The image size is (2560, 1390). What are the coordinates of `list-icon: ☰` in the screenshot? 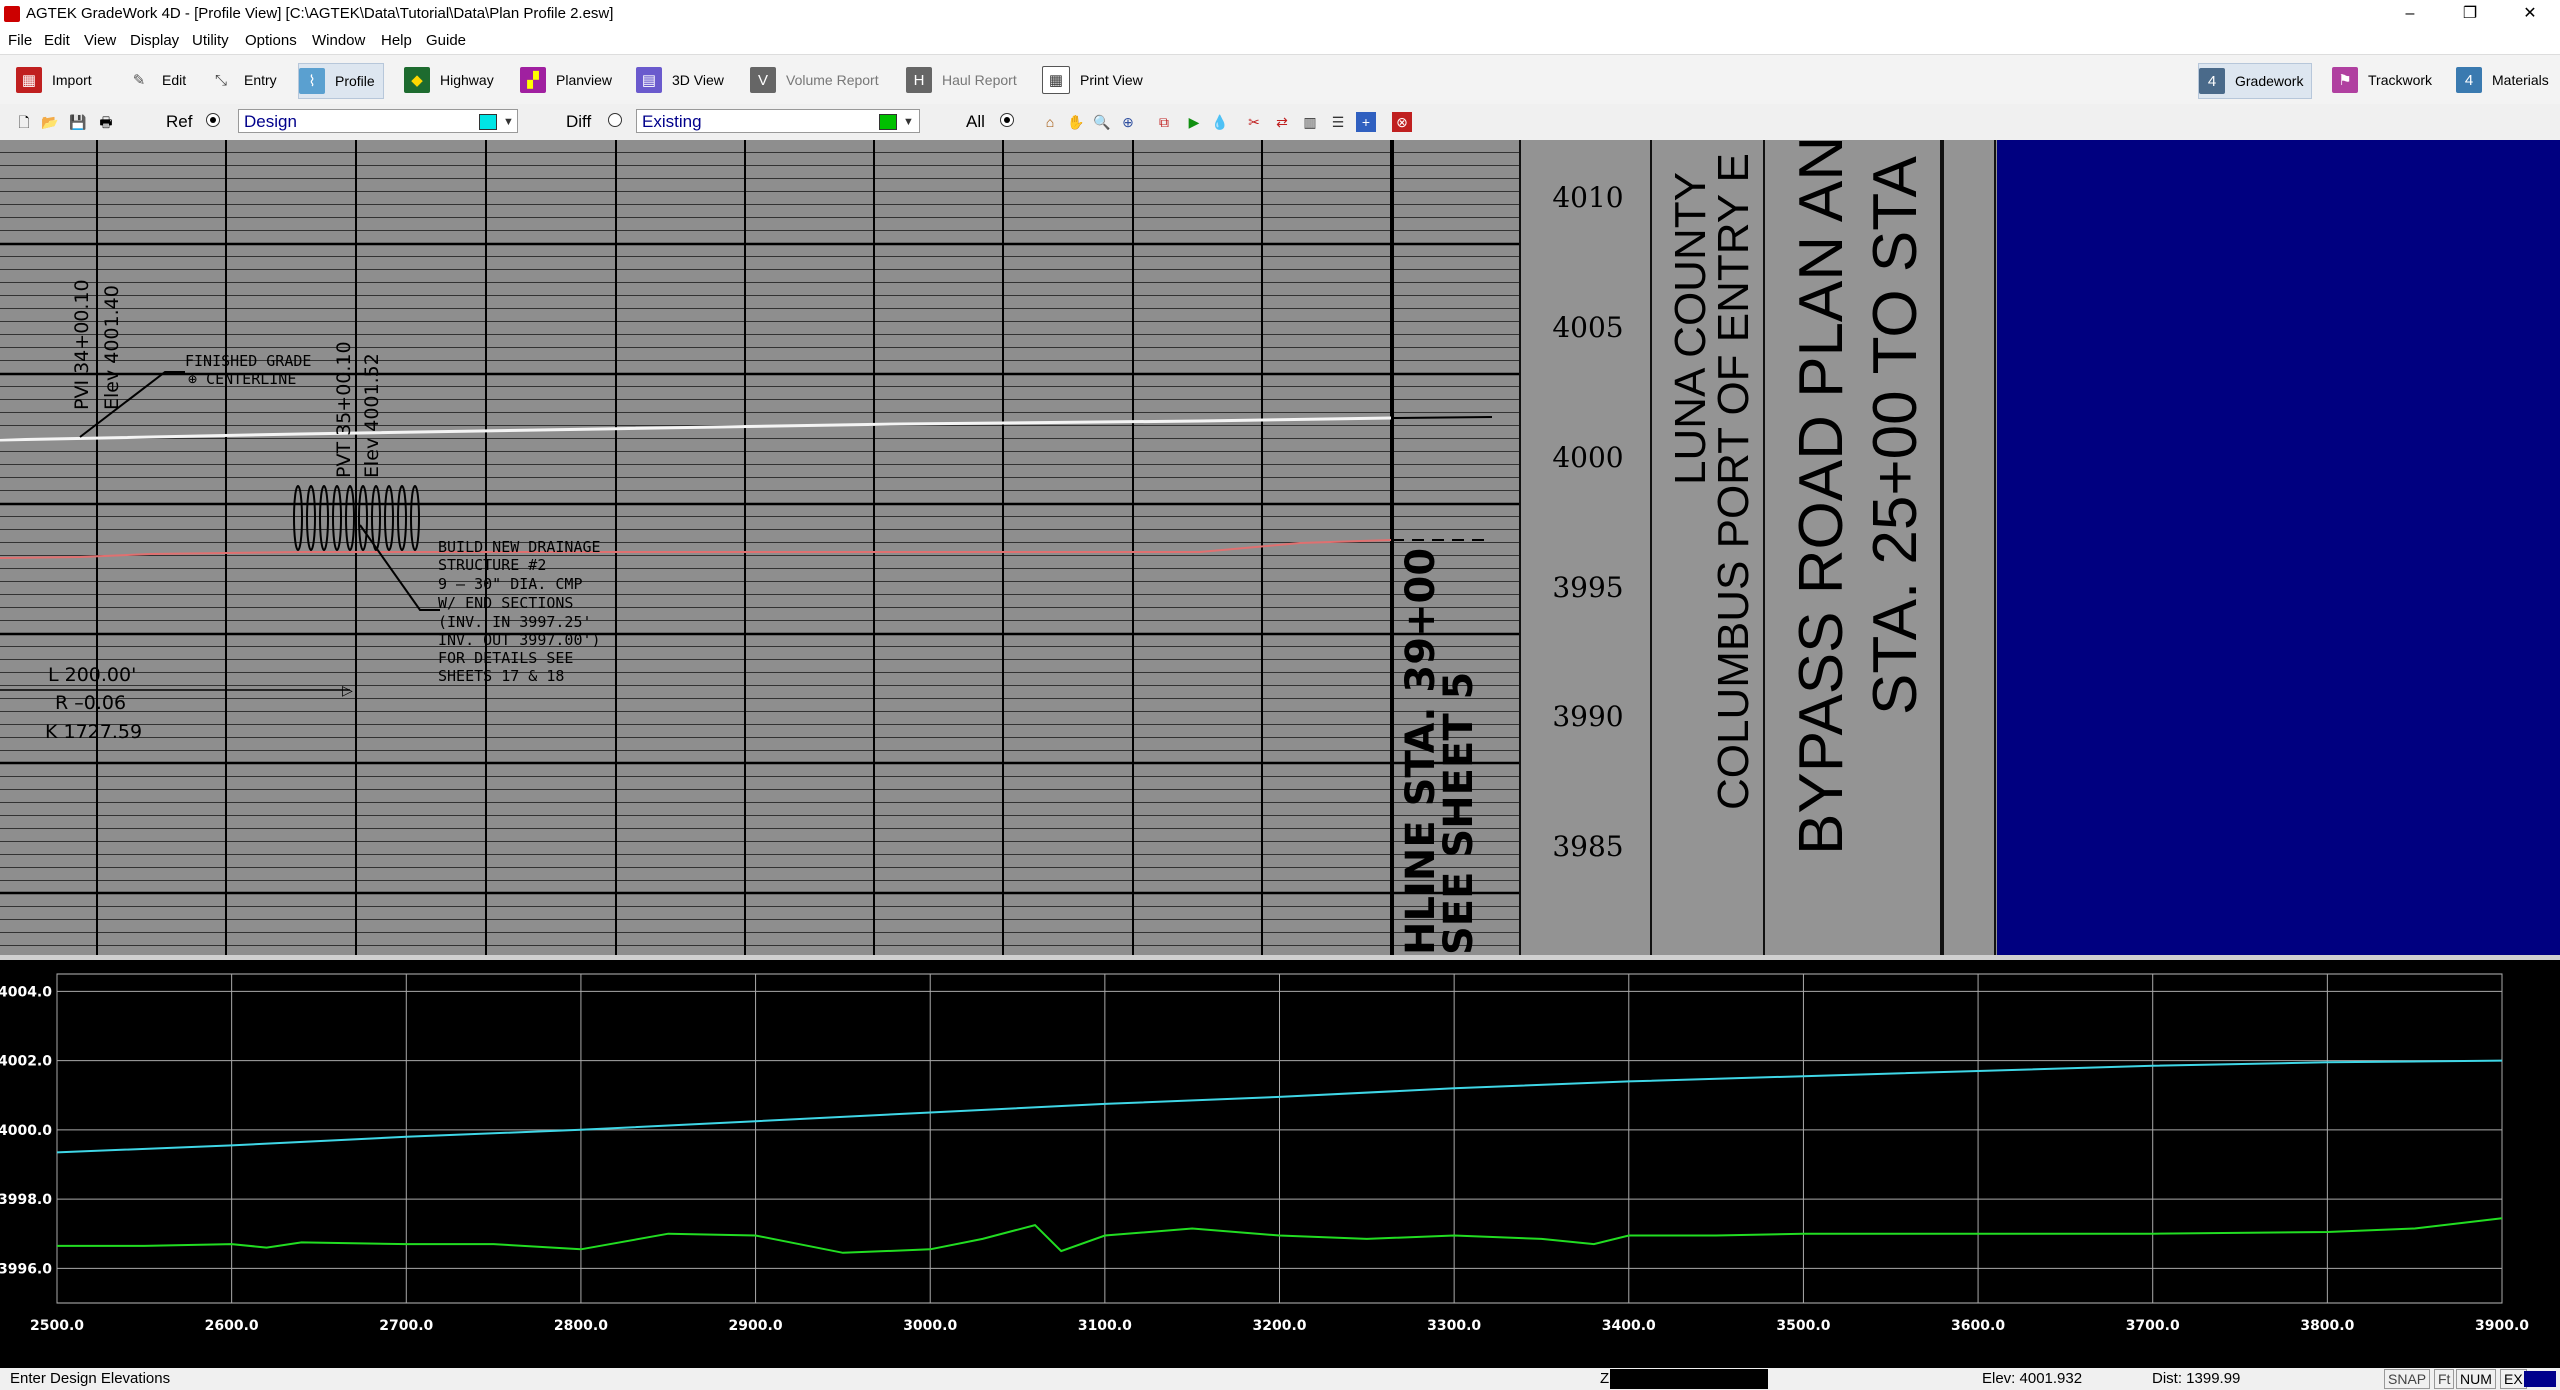 It's located at (1338, 122).